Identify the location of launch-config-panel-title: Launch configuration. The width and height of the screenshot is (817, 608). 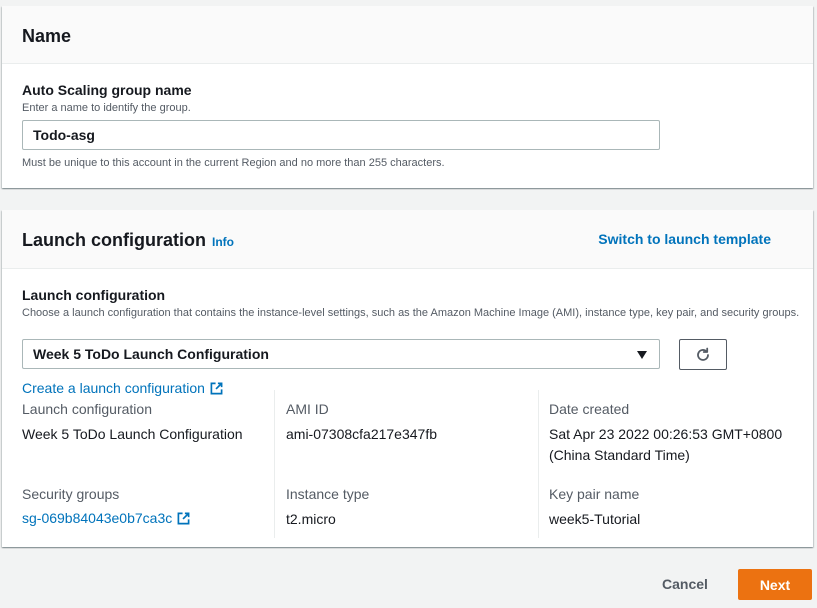
(114, 240).